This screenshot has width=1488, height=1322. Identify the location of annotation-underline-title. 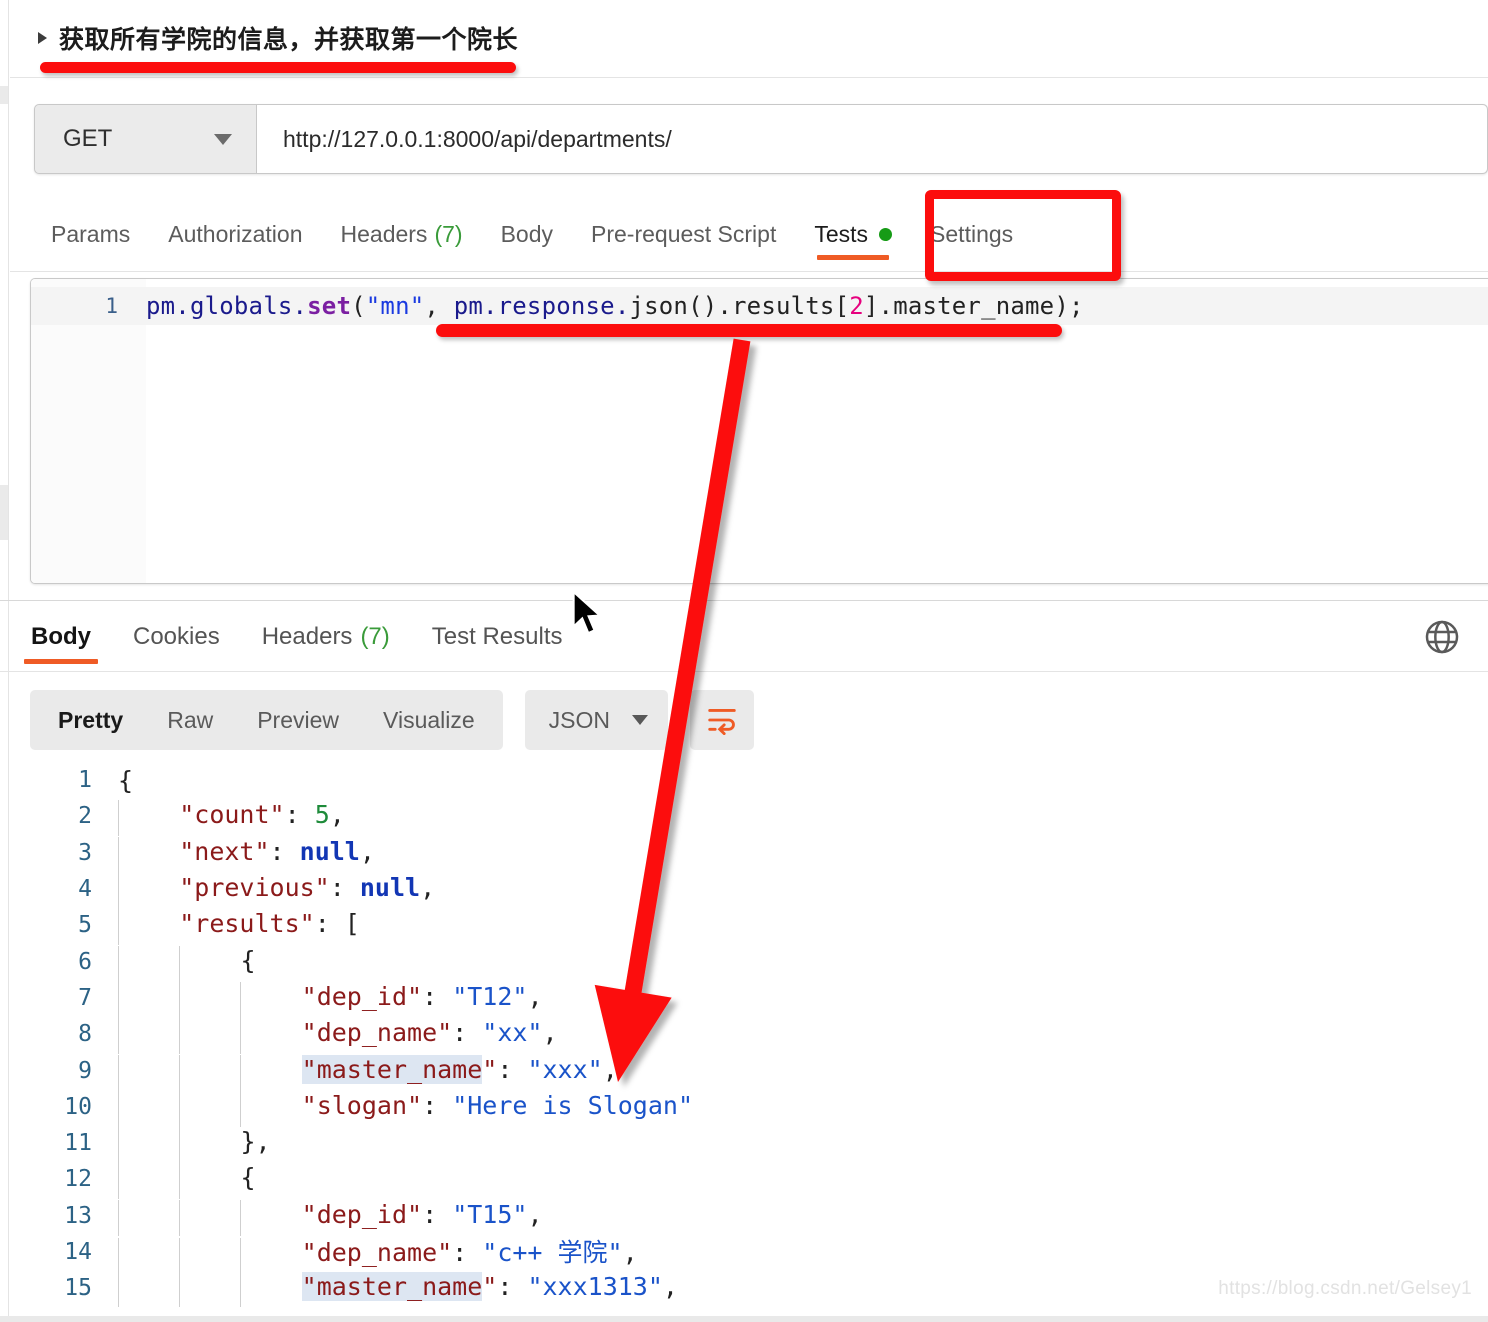
(278, 67).